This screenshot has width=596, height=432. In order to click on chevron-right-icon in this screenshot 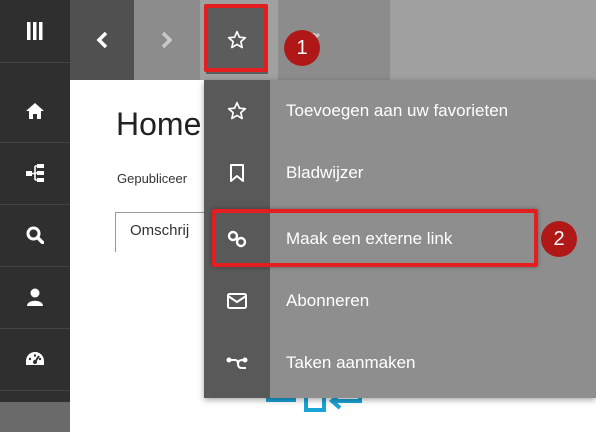, I will do `click(167, 40)`.